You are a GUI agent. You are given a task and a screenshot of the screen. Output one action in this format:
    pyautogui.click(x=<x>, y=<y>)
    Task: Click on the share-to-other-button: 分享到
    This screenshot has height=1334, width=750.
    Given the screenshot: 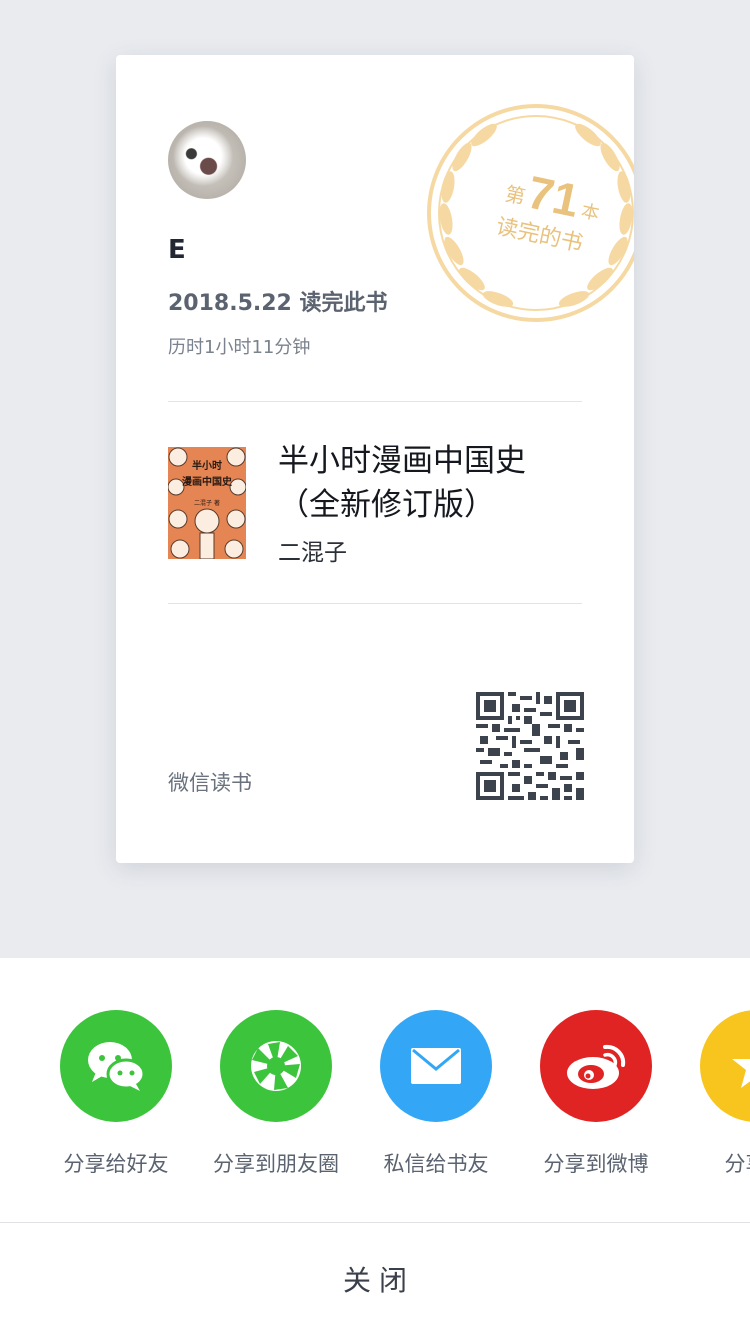 What is the action you would take?
    pyautogui.click(x=713, y=1100)
    